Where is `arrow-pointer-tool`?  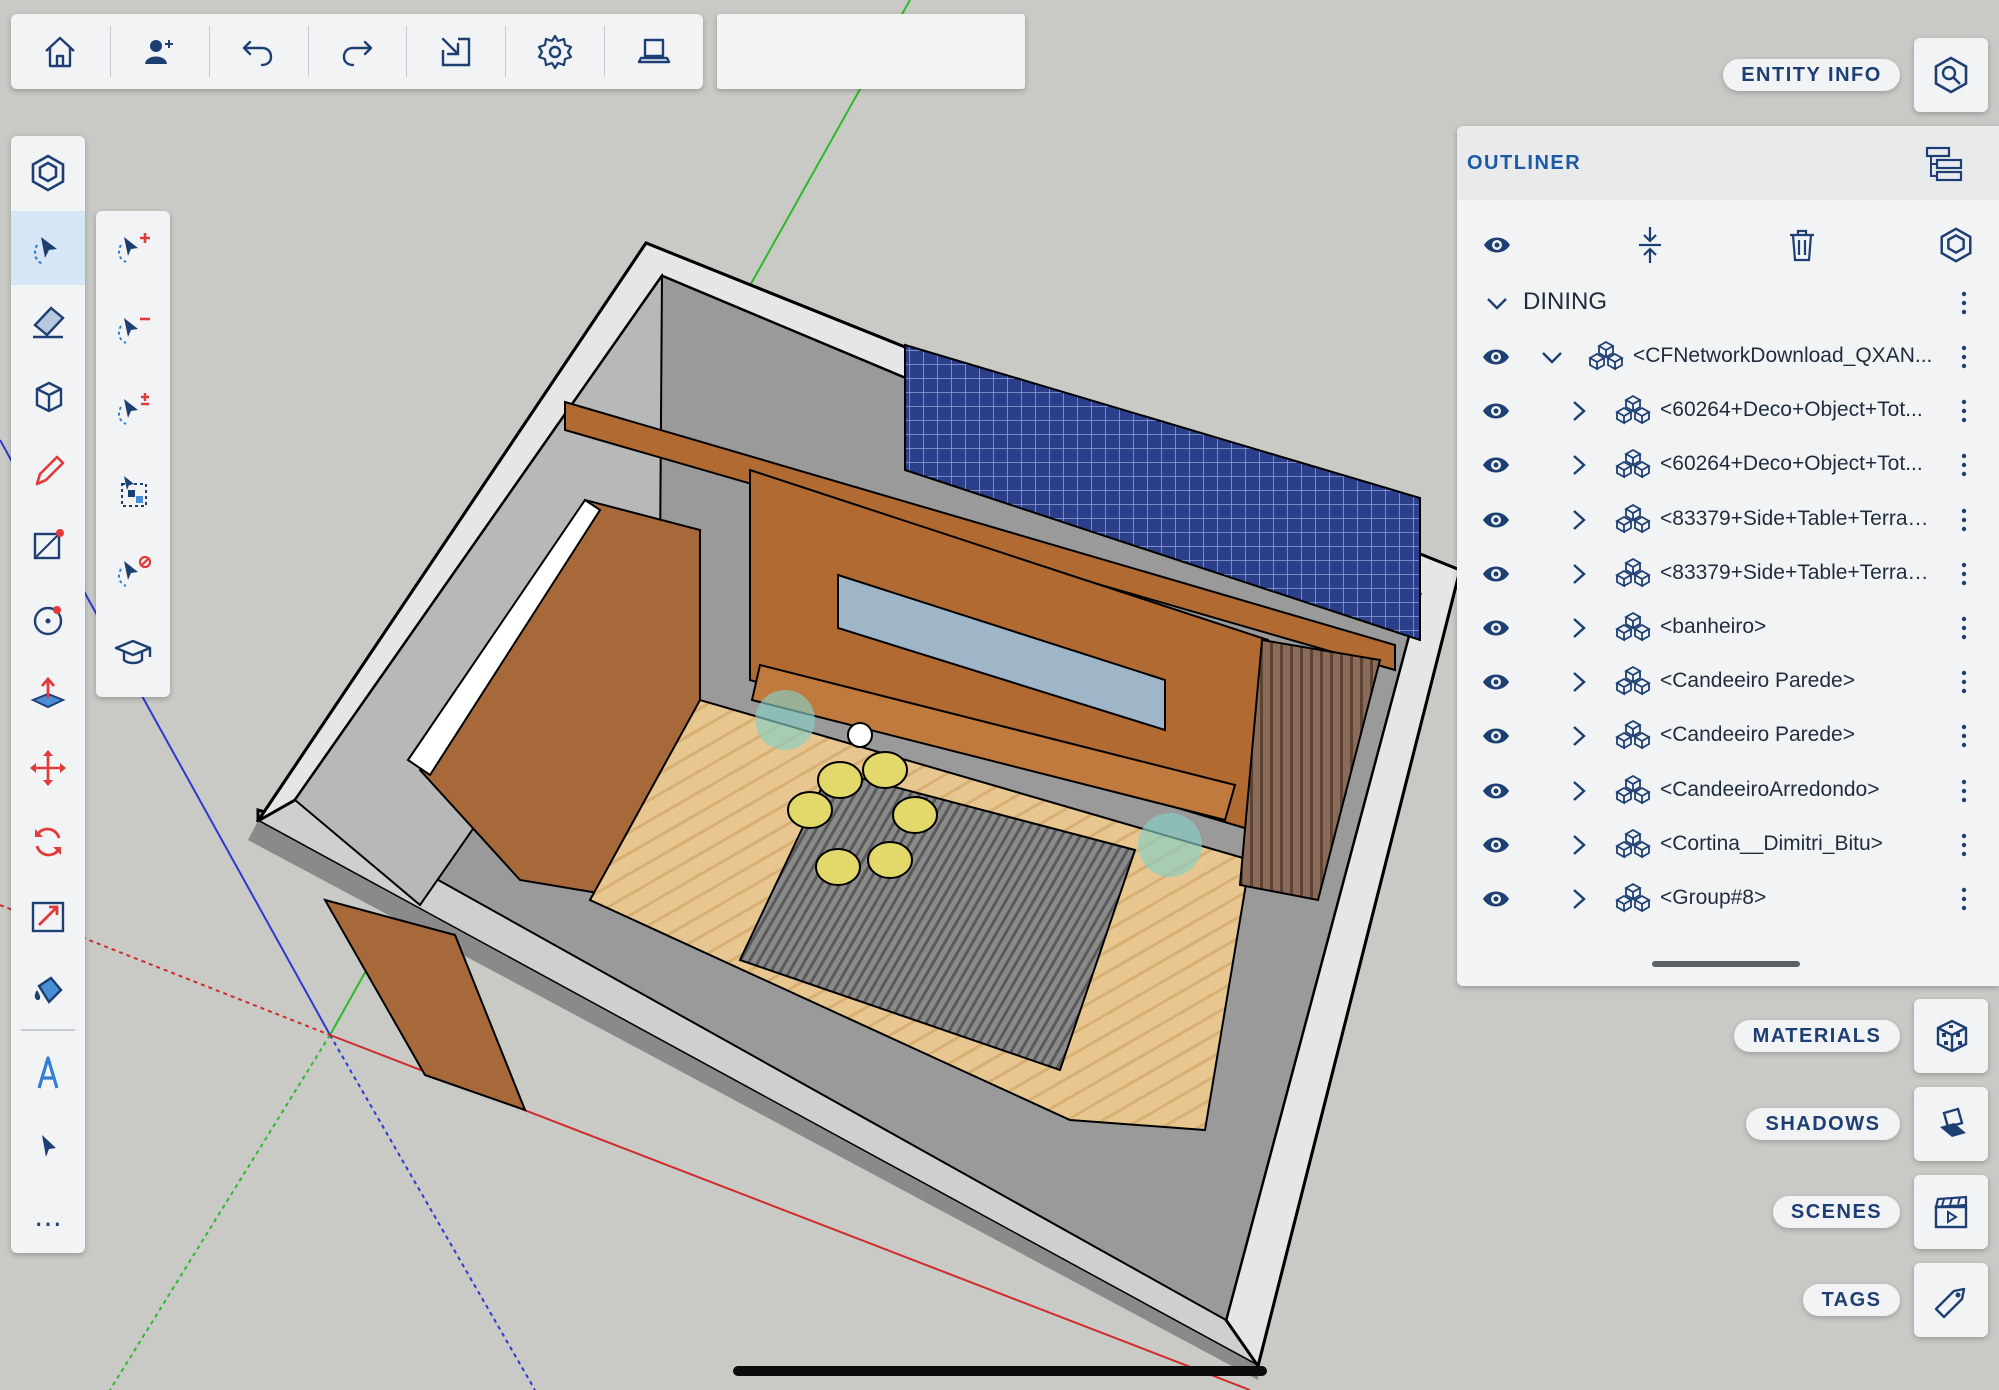 arrow-pointer-tool is located at coordinates (48, 1148).